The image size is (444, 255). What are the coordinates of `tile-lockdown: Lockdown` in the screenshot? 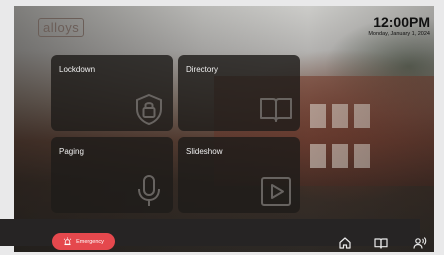 It's located at (112, 93).